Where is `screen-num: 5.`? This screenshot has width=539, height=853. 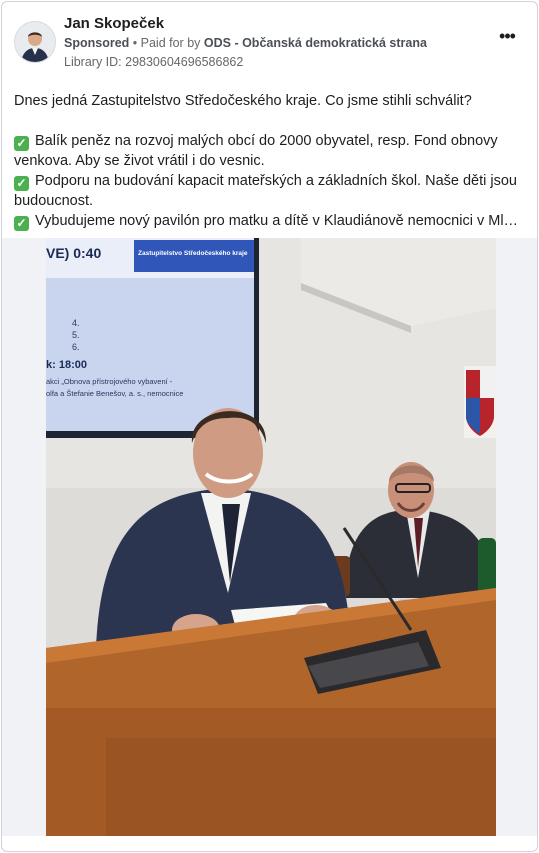 screen-num: 5. is located at coordinates (76, 335).